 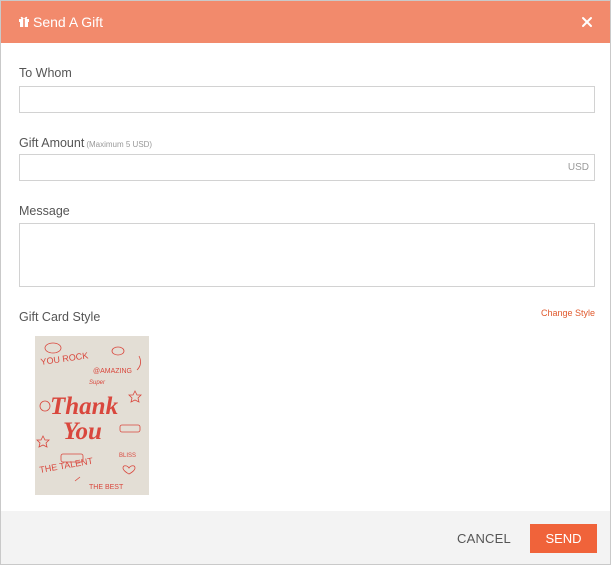 I want to click on dialog-footer: CANCEL SEND, so click(x=305, y=537).